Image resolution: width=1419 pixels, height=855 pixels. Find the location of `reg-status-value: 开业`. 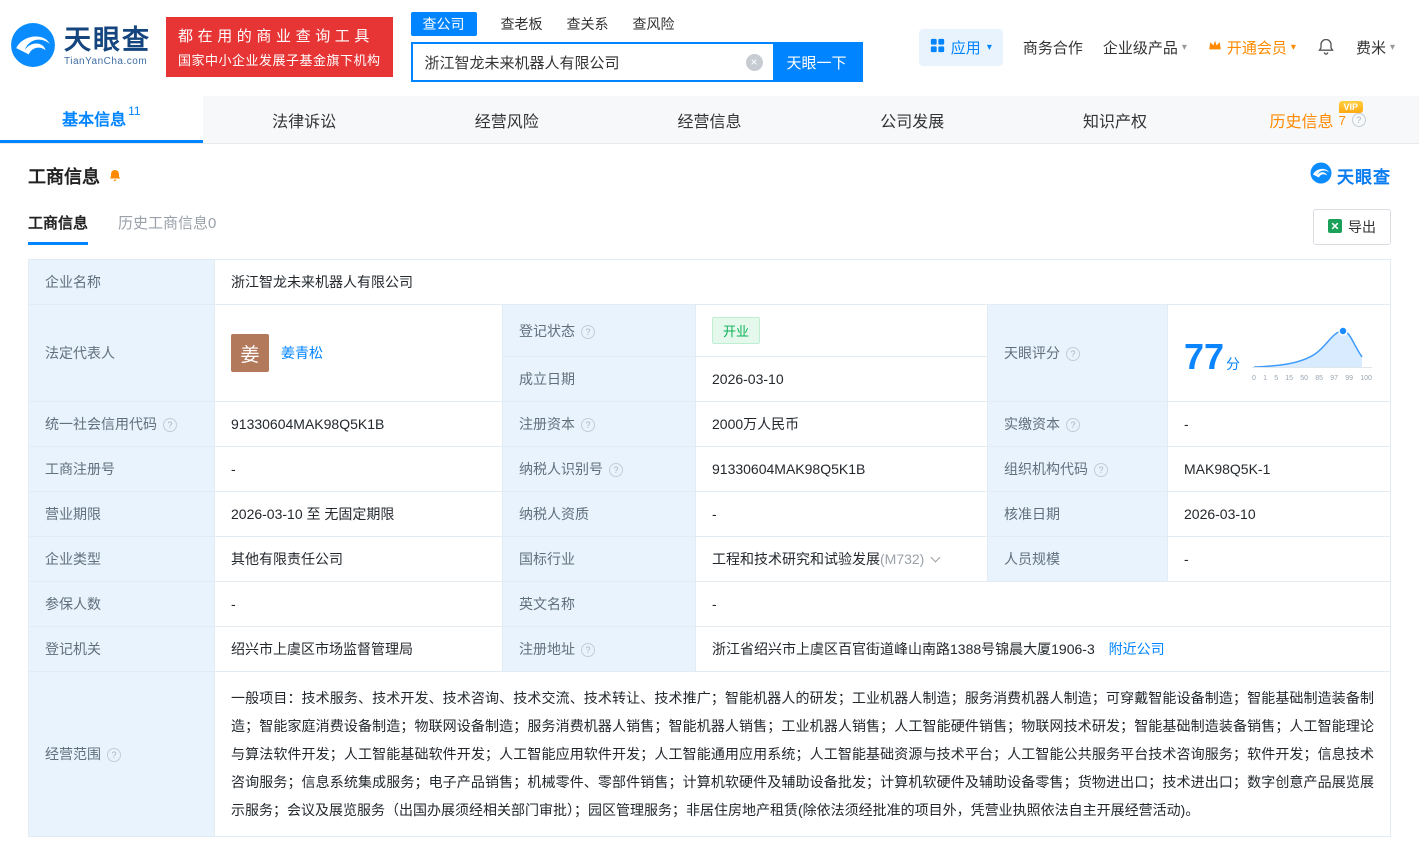

reg-status-value: 开业 is located at coordinates (841, 330).